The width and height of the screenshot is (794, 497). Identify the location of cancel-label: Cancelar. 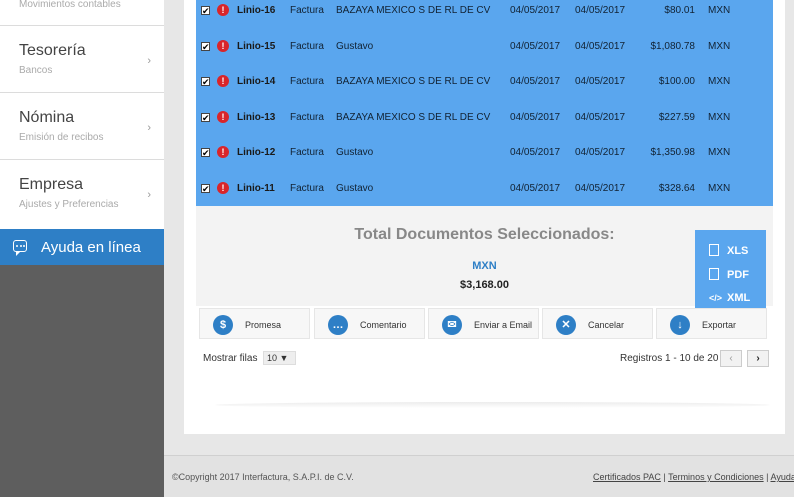
(606, 325).